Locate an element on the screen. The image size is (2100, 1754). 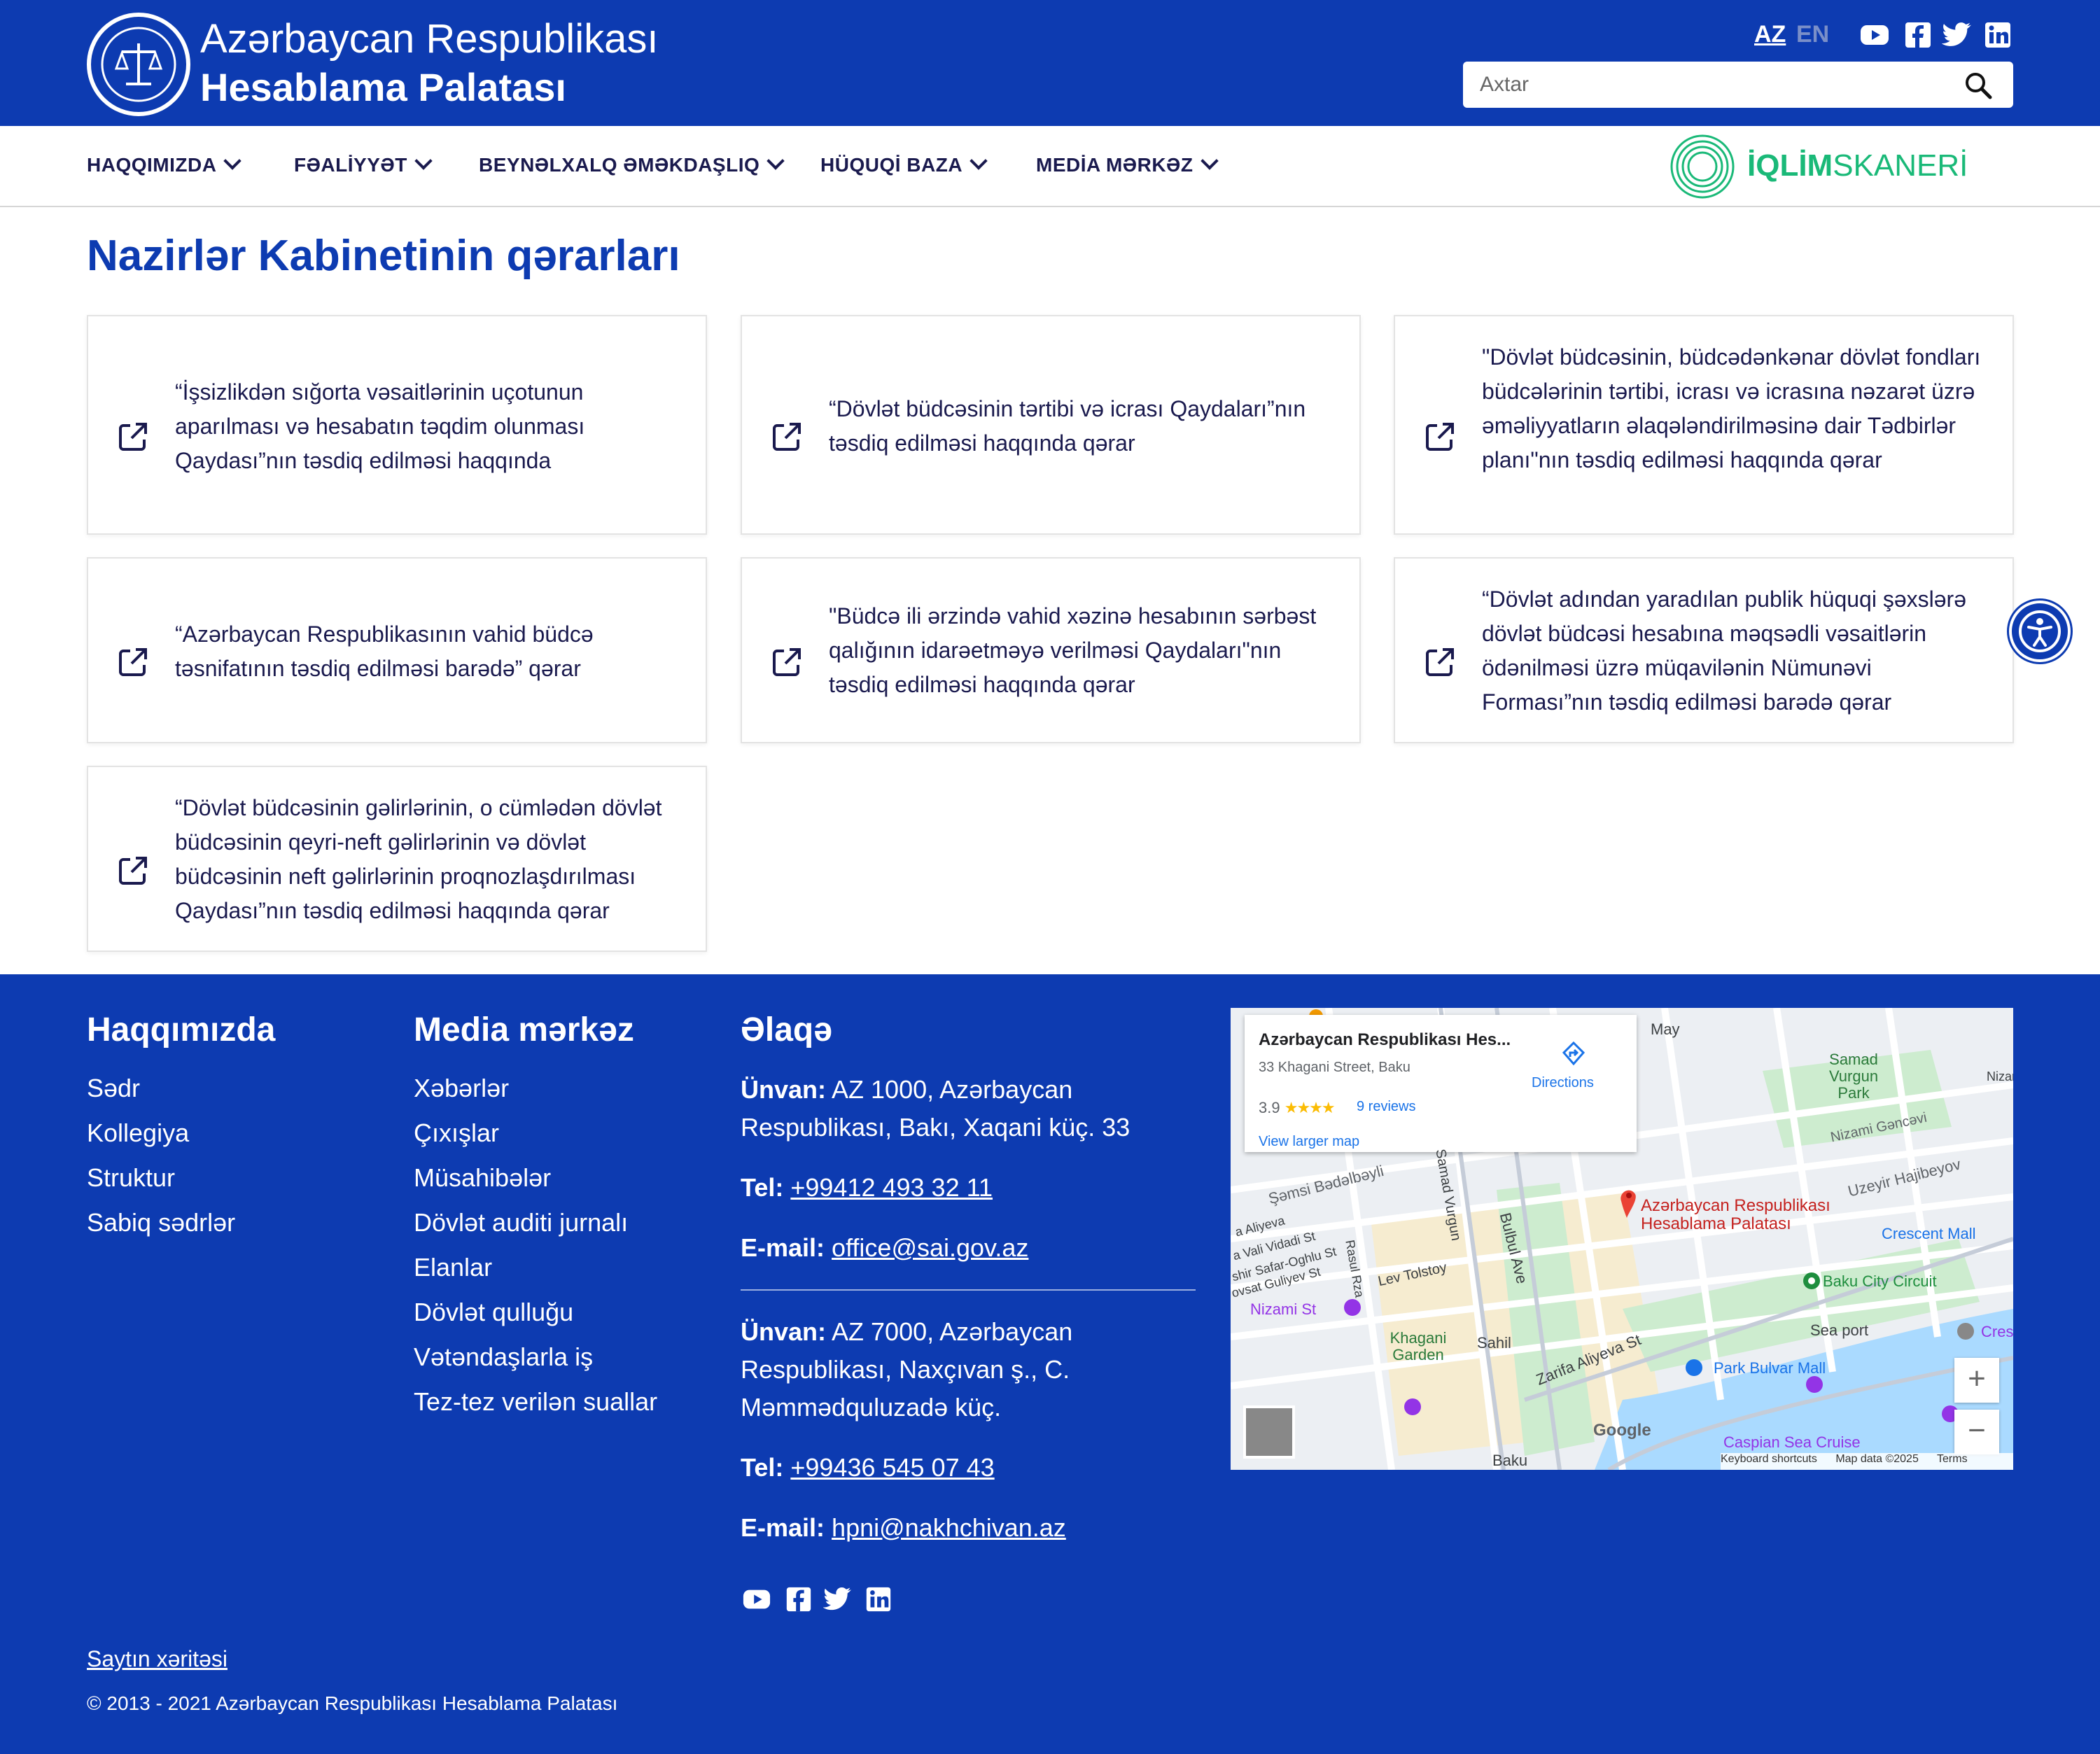
brand-title-line1: Azərbaycan Respublikası is located at coordinates (429, 38).